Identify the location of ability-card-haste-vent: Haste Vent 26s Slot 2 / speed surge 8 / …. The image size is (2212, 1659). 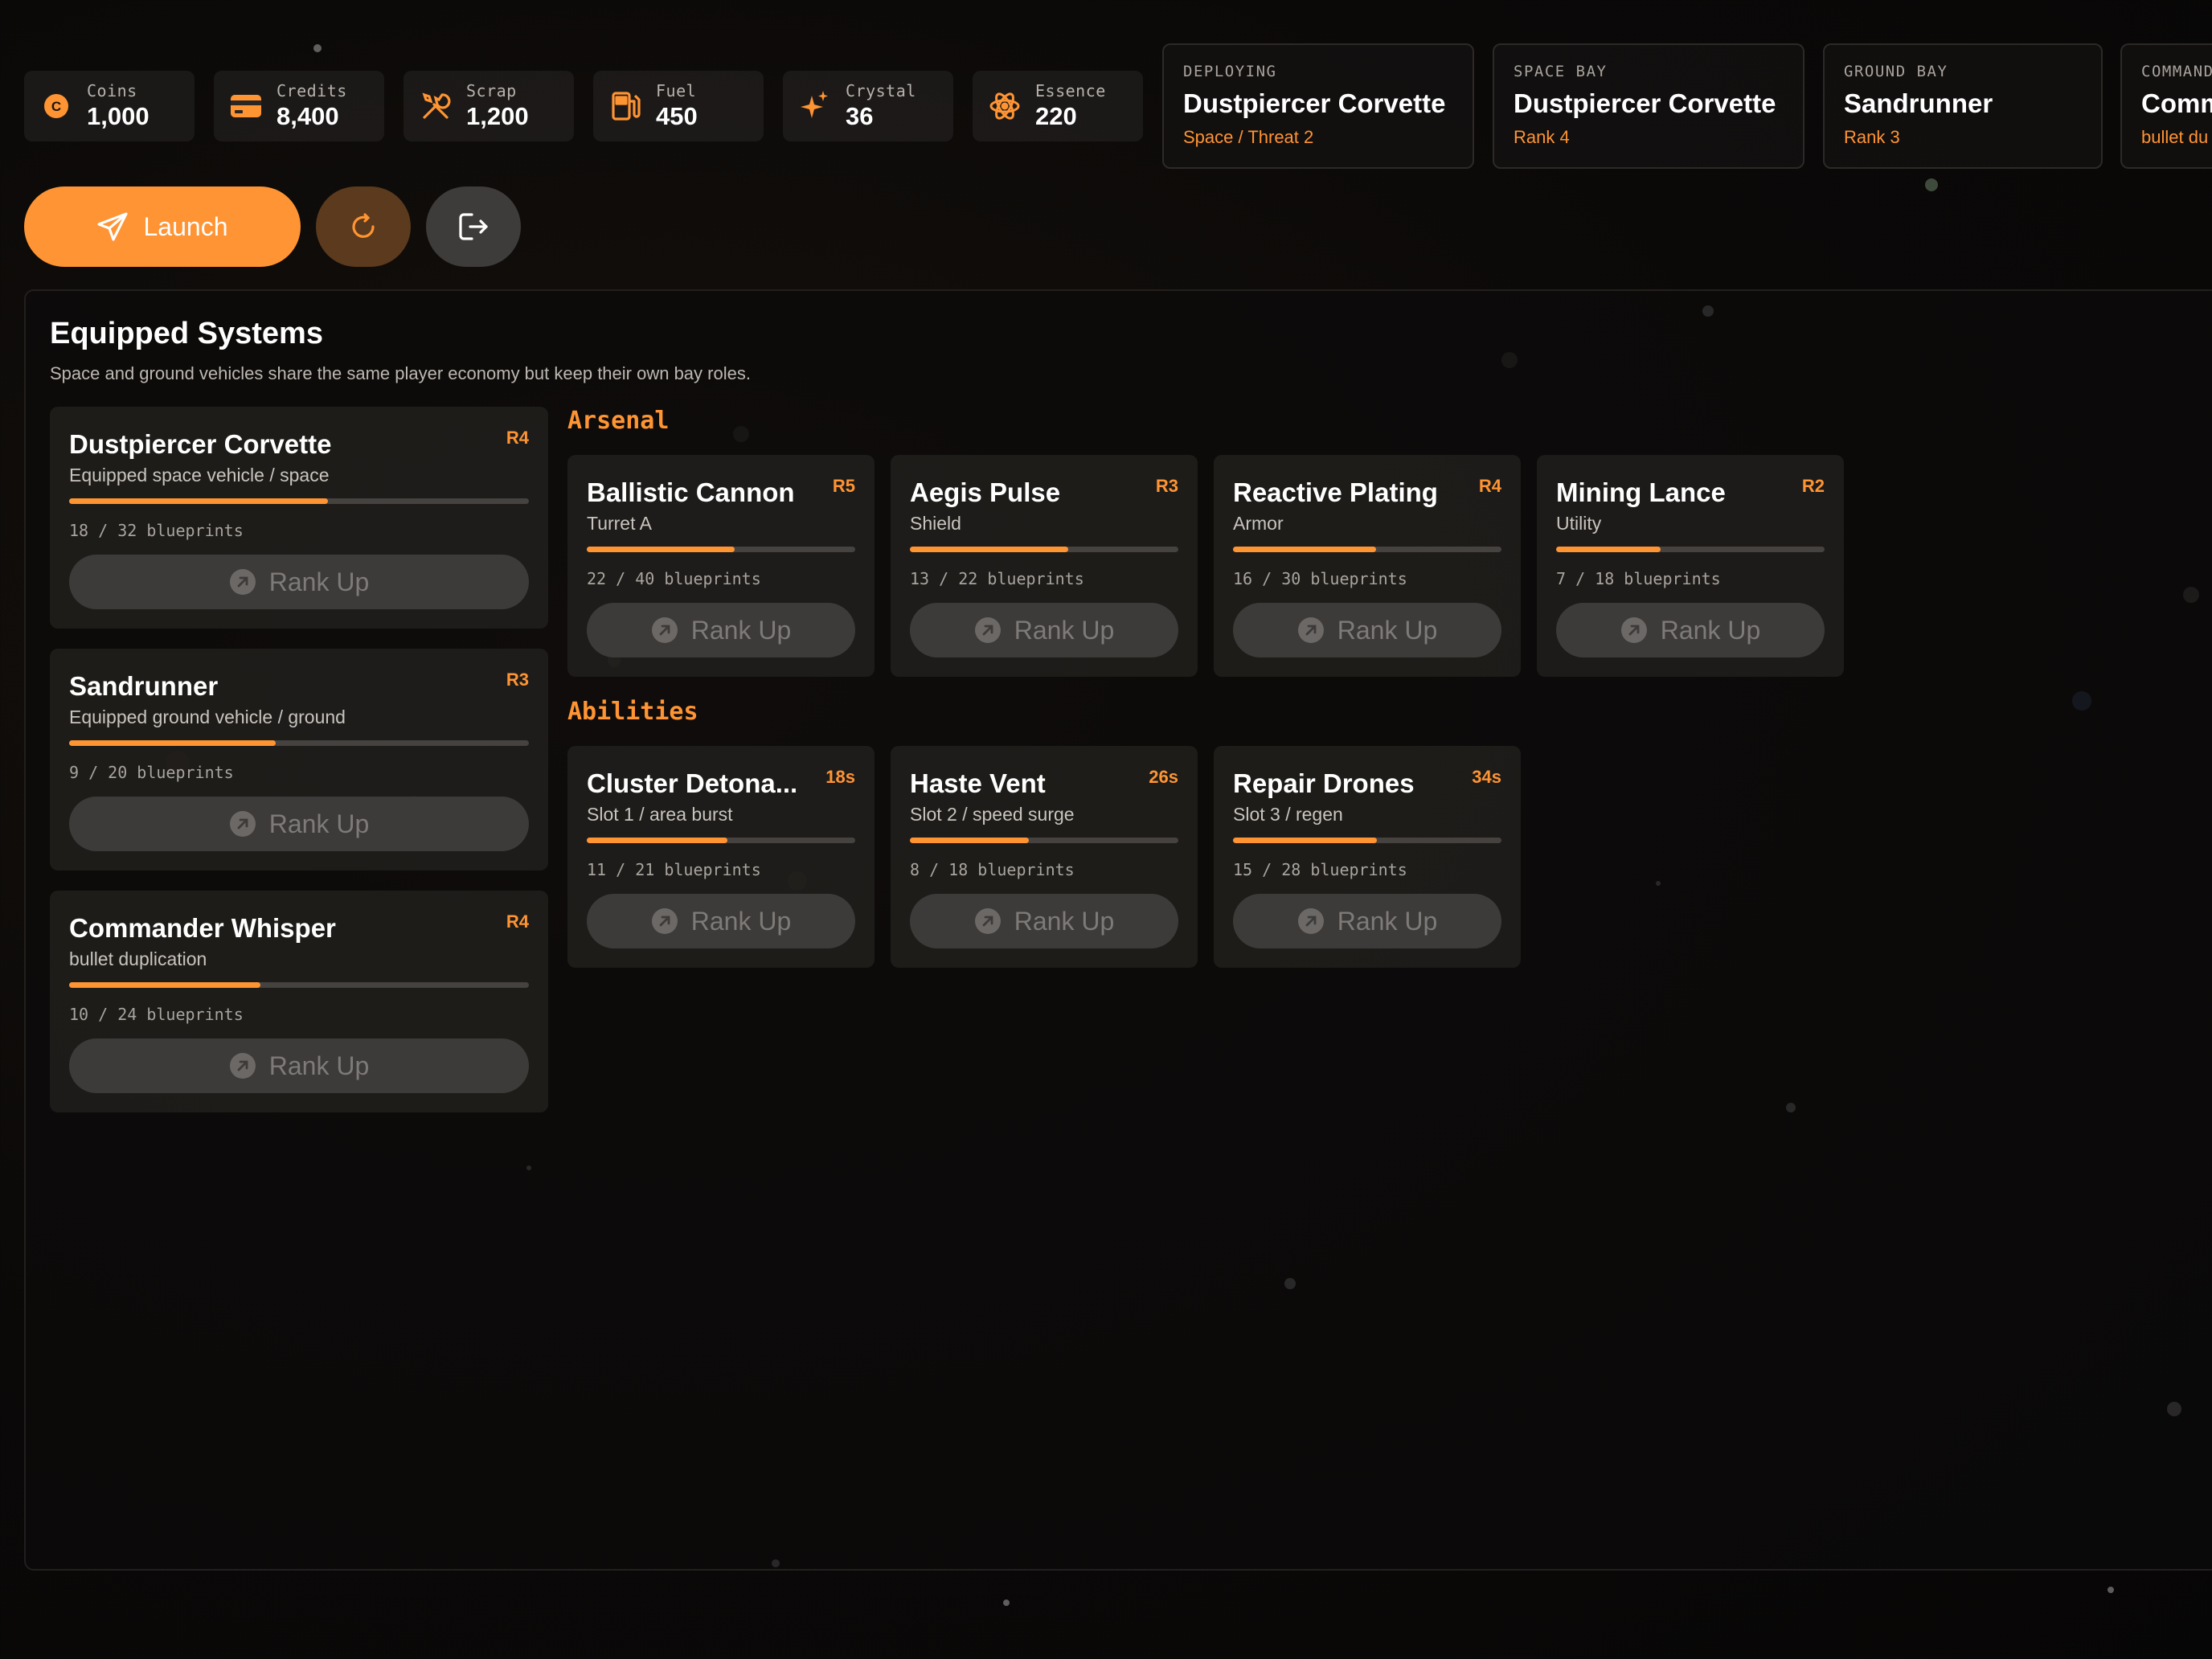
(1044, 857).